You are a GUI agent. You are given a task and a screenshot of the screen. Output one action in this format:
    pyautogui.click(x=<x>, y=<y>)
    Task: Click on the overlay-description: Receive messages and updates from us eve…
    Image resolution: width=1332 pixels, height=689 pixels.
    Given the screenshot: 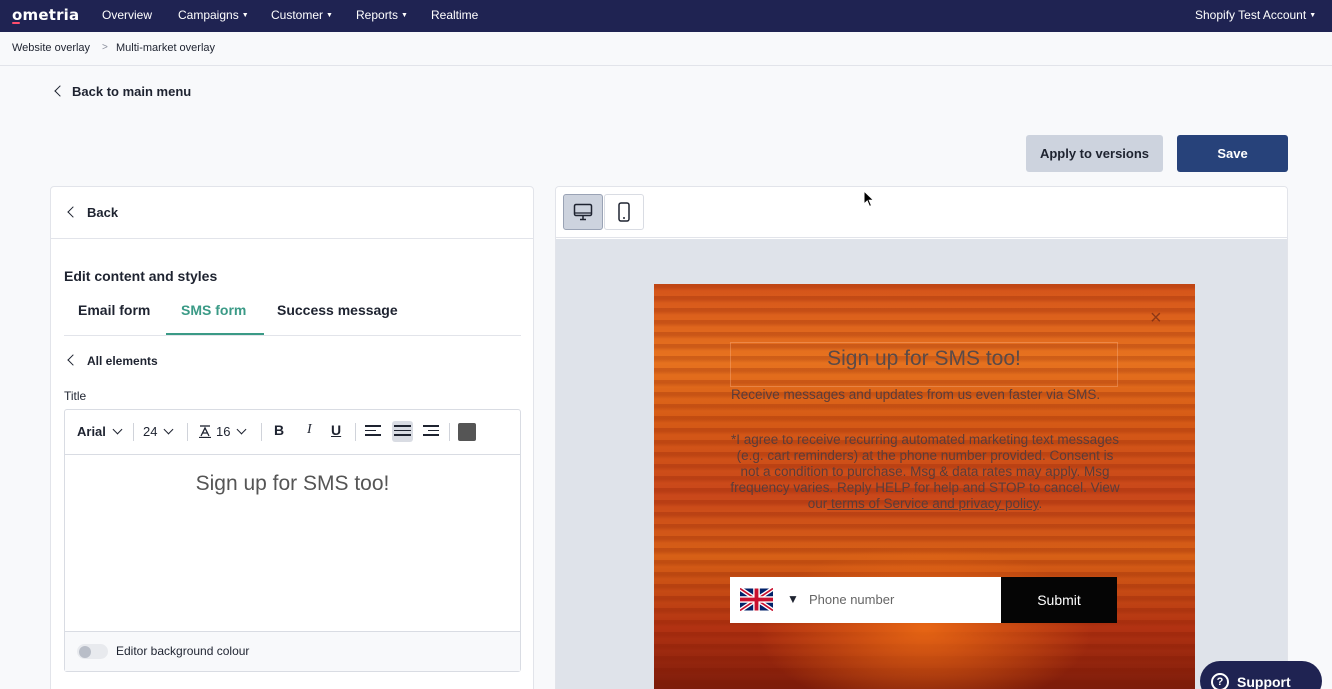 What is the action you would take?
    pyautogui.click(x=921, y=395)
    